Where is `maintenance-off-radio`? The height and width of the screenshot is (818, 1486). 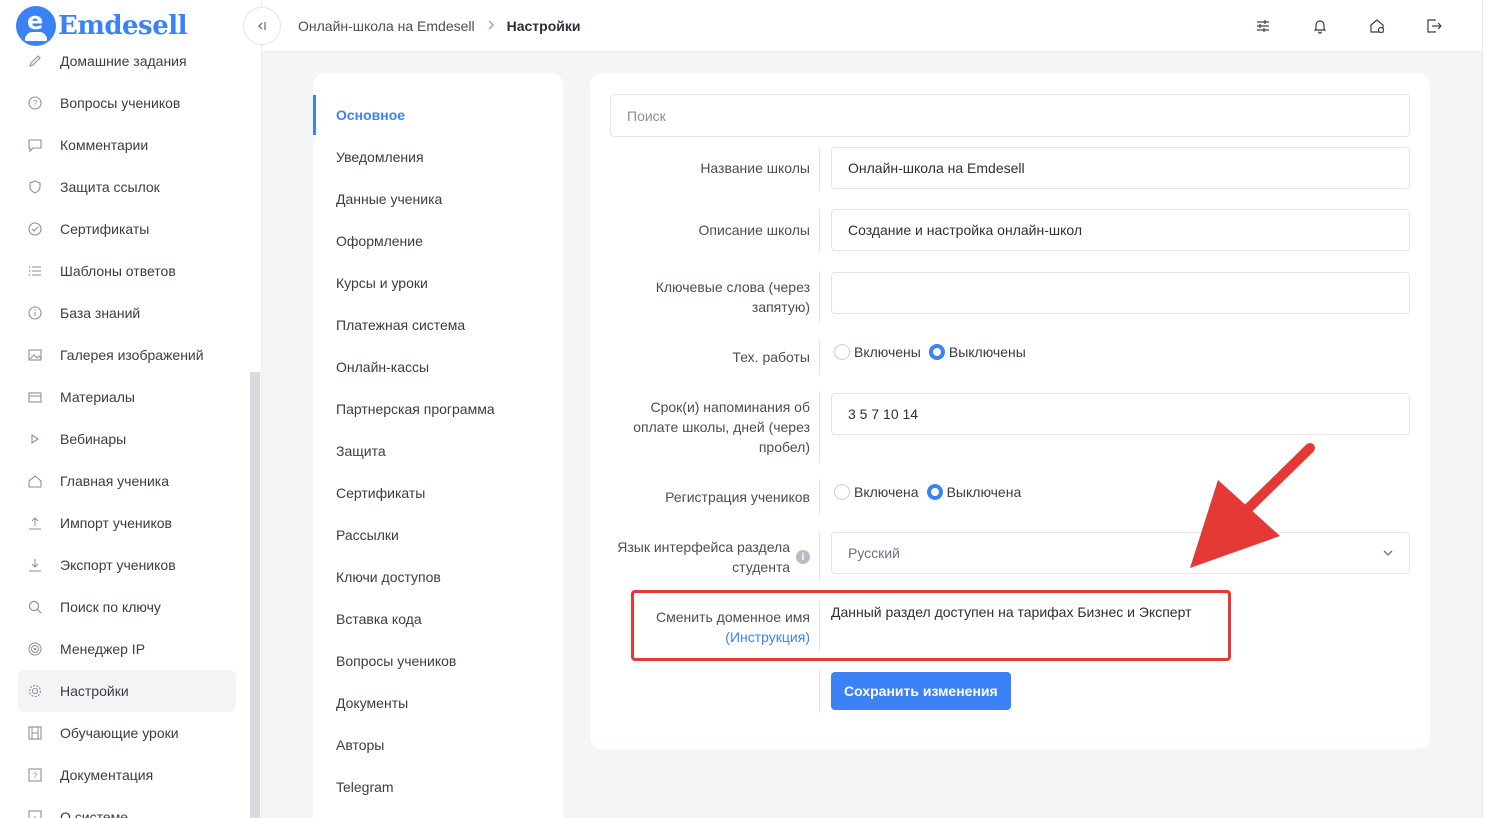
maintenance-off-radio is located at coordinates (936, 352).